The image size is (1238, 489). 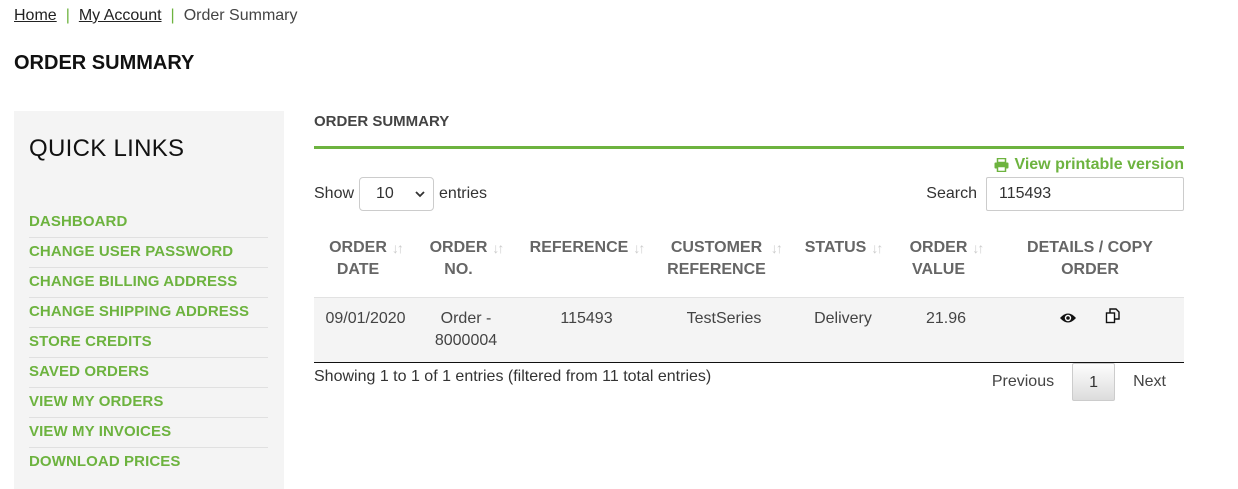 What do you see at coordinates (1068, 320) in the screenshot?
I see `eye-icon` at bounding box center [1068, 320].